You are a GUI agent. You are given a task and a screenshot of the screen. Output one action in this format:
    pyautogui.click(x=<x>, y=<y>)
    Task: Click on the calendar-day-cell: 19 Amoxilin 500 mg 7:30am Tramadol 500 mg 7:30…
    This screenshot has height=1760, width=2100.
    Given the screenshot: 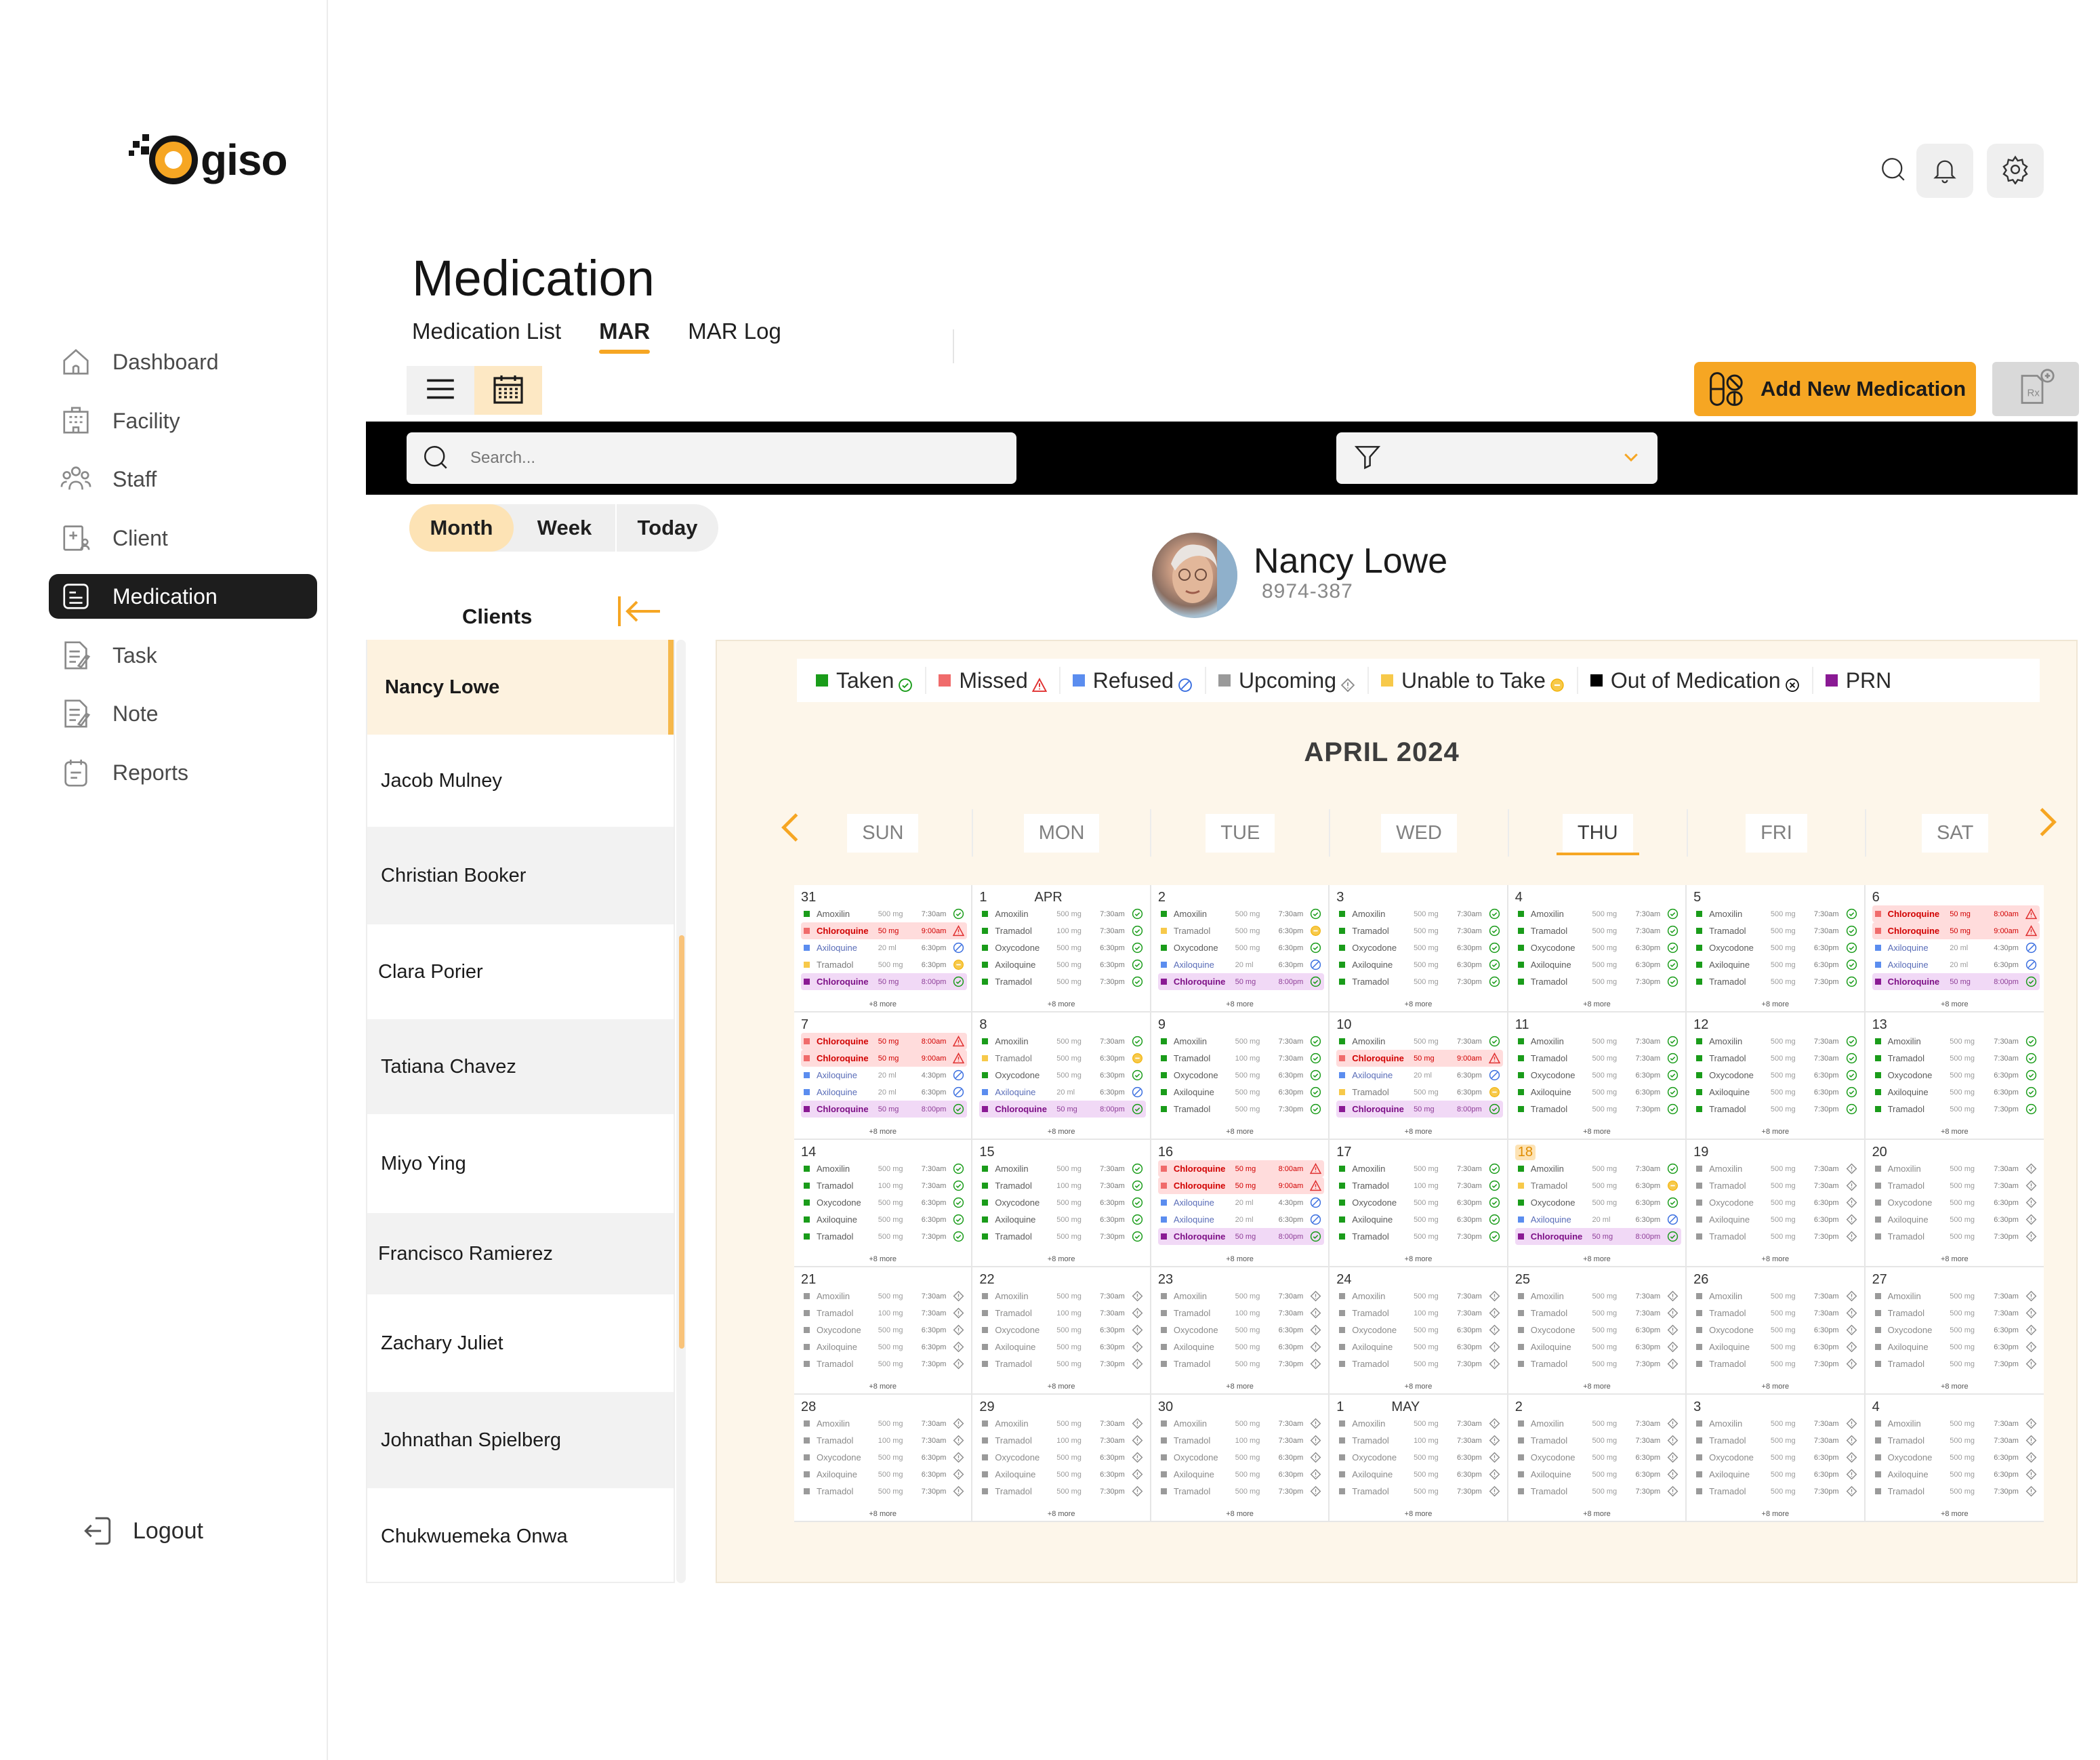 What is the action you would take?
    pyautogui.click(x=1776, y=1203)
    